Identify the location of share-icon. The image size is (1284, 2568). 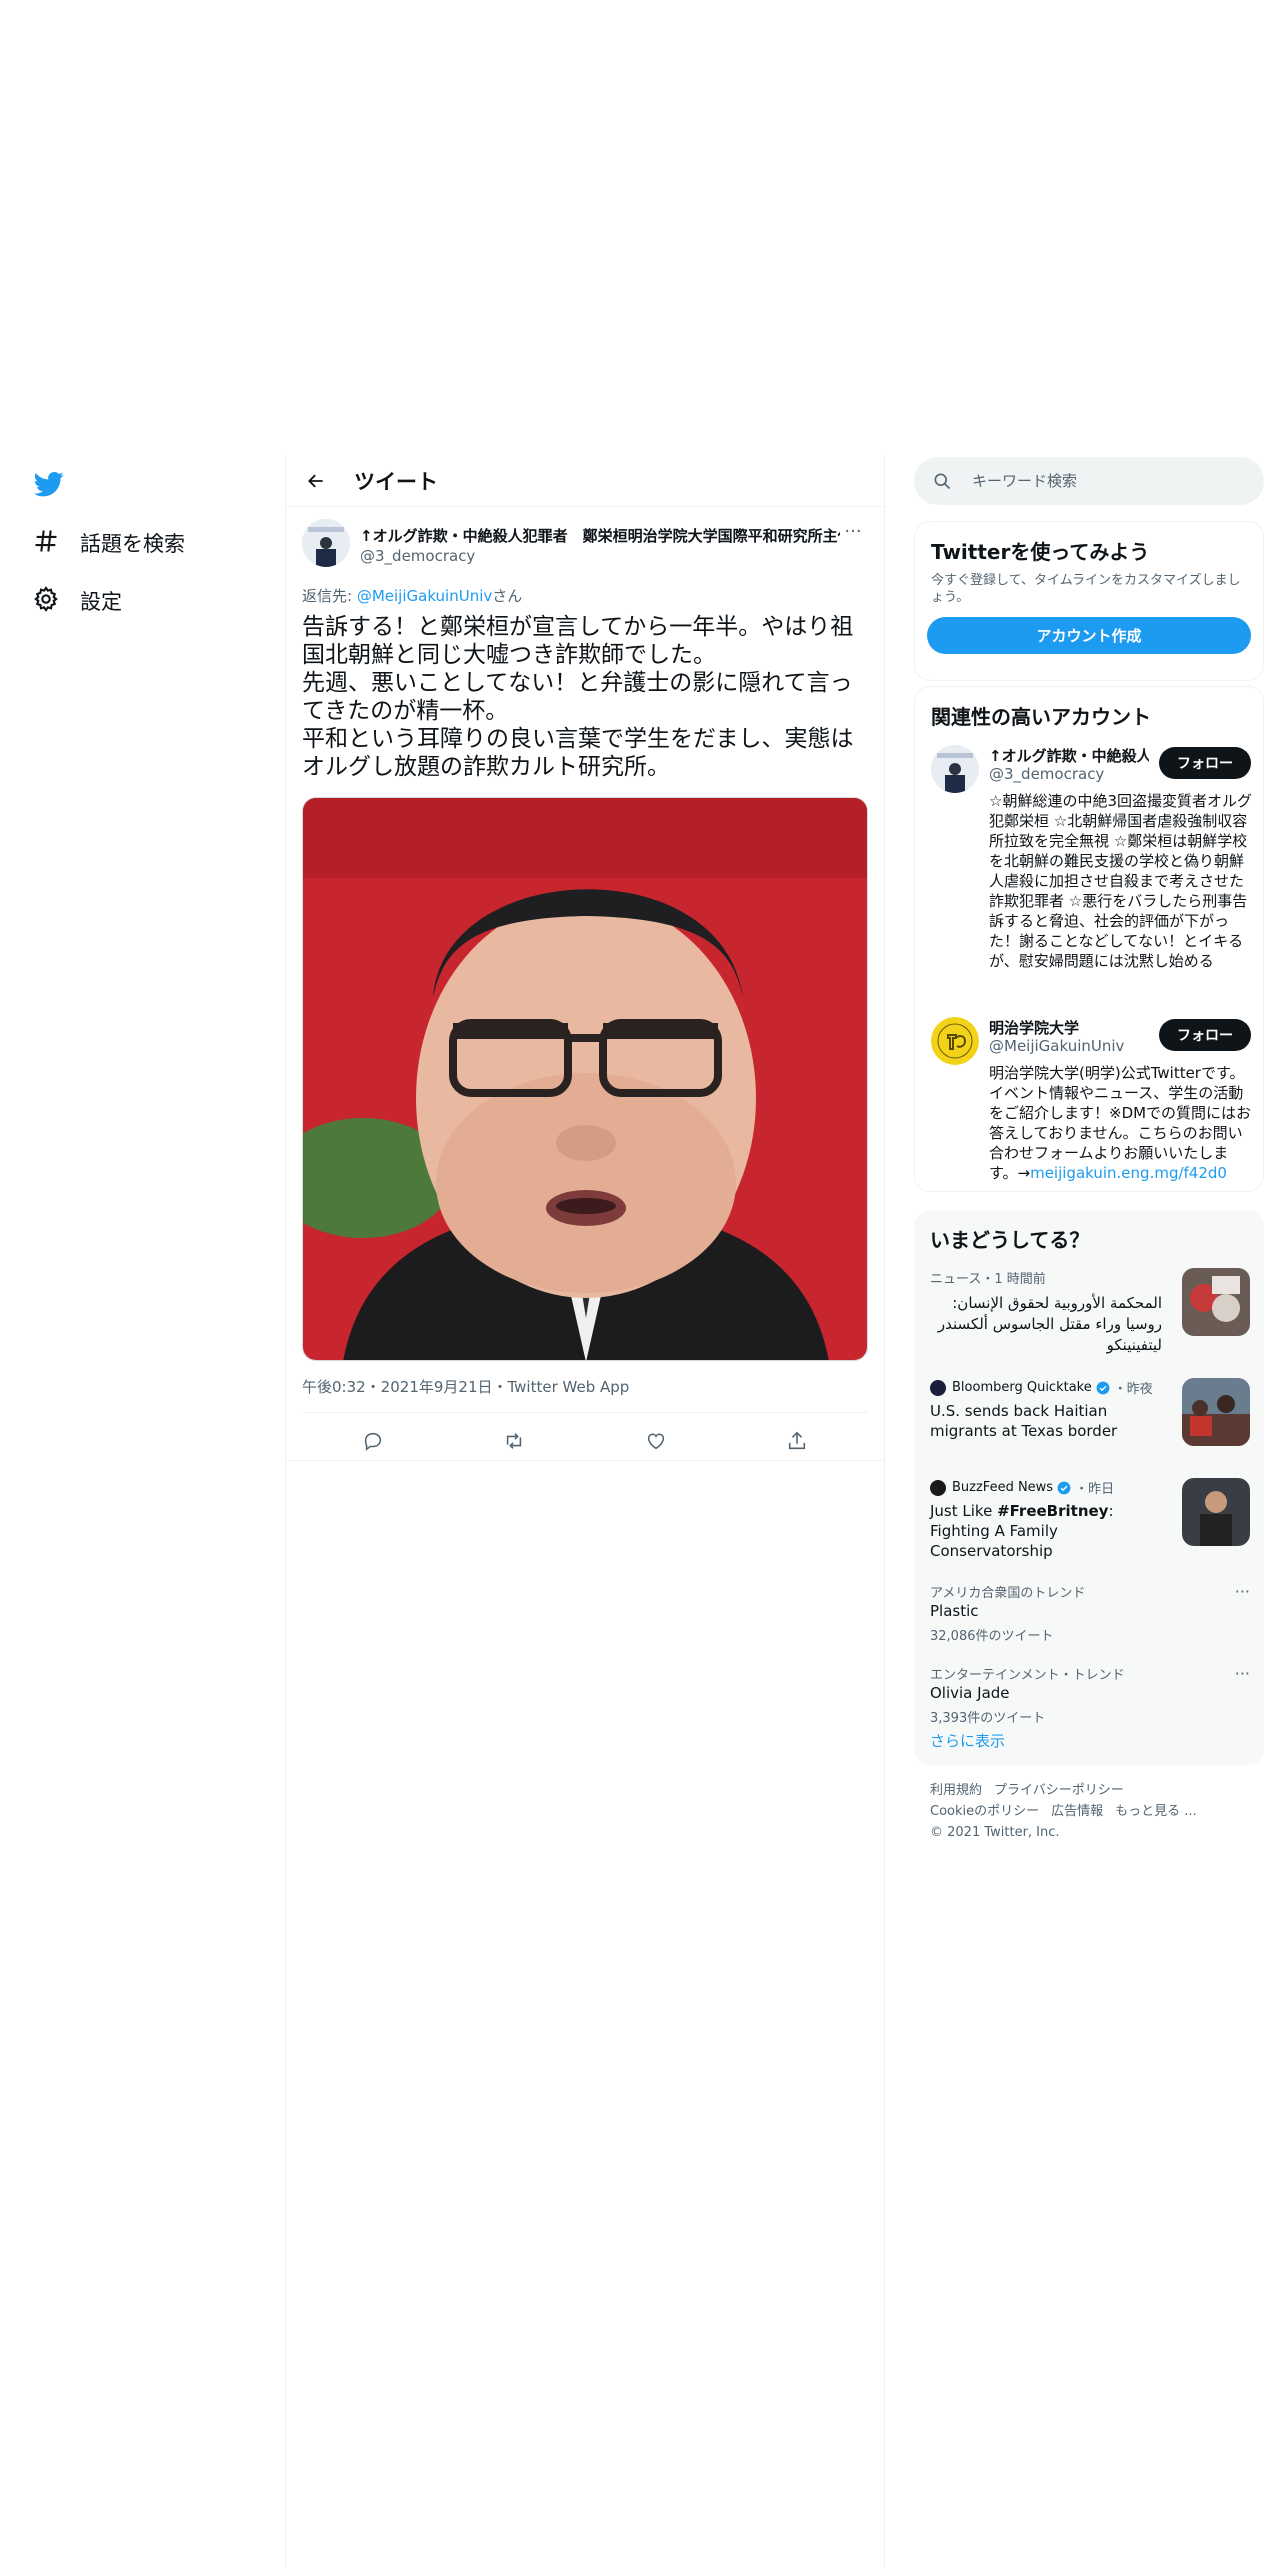
(797, 1440).